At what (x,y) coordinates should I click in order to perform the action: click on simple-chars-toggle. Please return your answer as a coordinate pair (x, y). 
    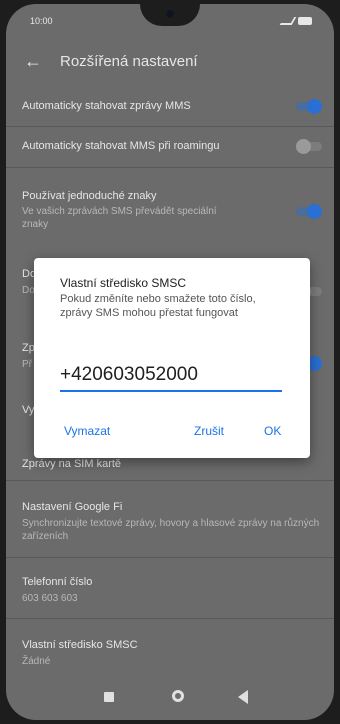
    Looking at the image, I should click on (309, 211).